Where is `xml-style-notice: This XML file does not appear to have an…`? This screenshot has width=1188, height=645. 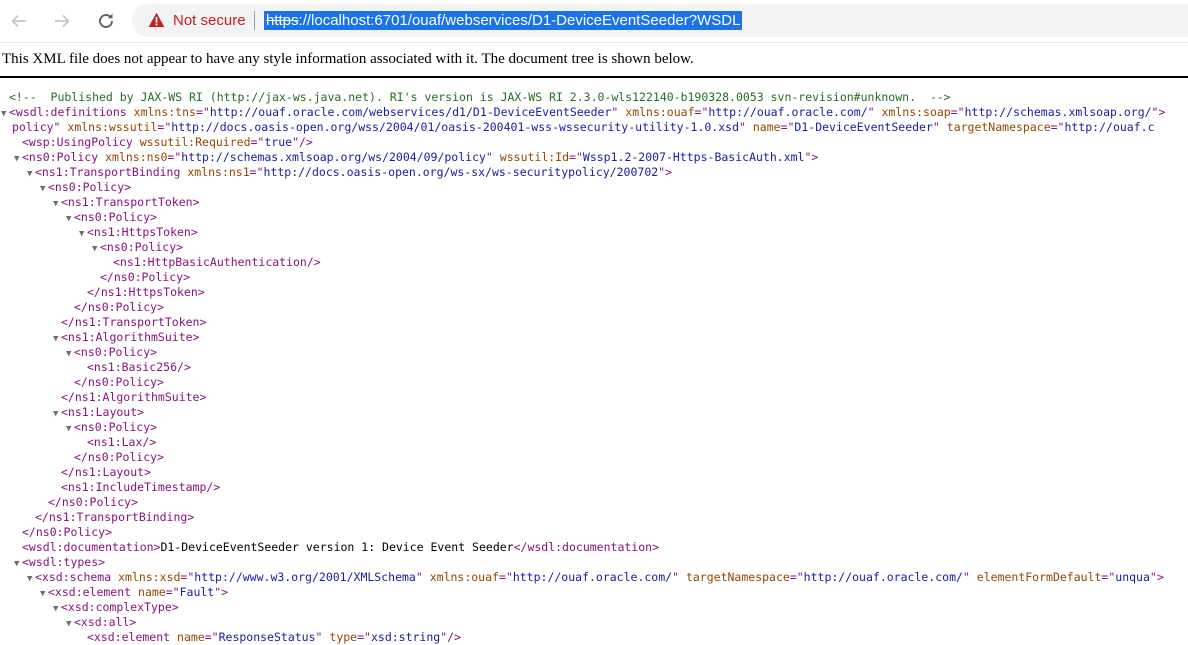 xml-style-notice: This XML file does not appear to have an… is located at coordinates (348, 59).